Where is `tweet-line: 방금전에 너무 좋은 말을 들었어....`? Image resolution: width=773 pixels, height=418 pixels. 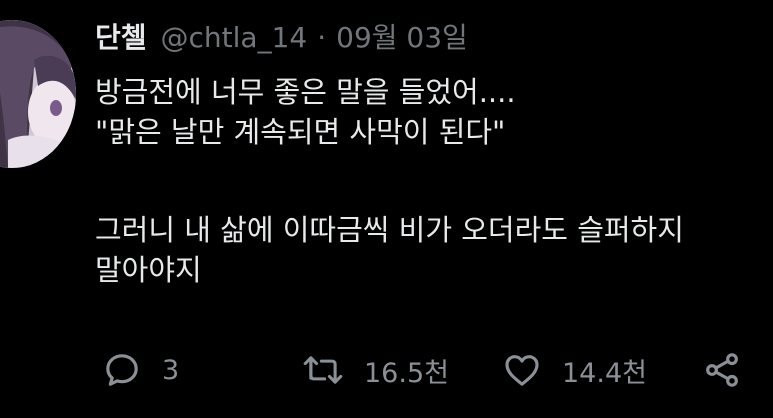
tweet-line: 방금전에 너무 좋은 말을 들었어.... is located at coordinates (305, 92).